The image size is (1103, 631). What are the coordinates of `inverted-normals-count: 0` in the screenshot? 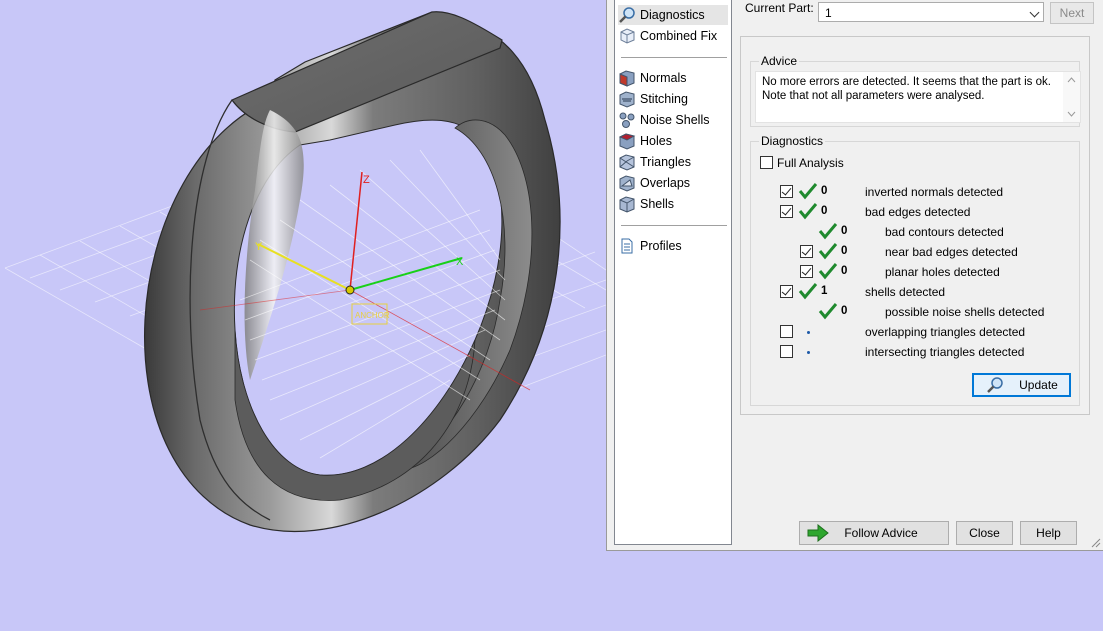 It's located at (824, 191).